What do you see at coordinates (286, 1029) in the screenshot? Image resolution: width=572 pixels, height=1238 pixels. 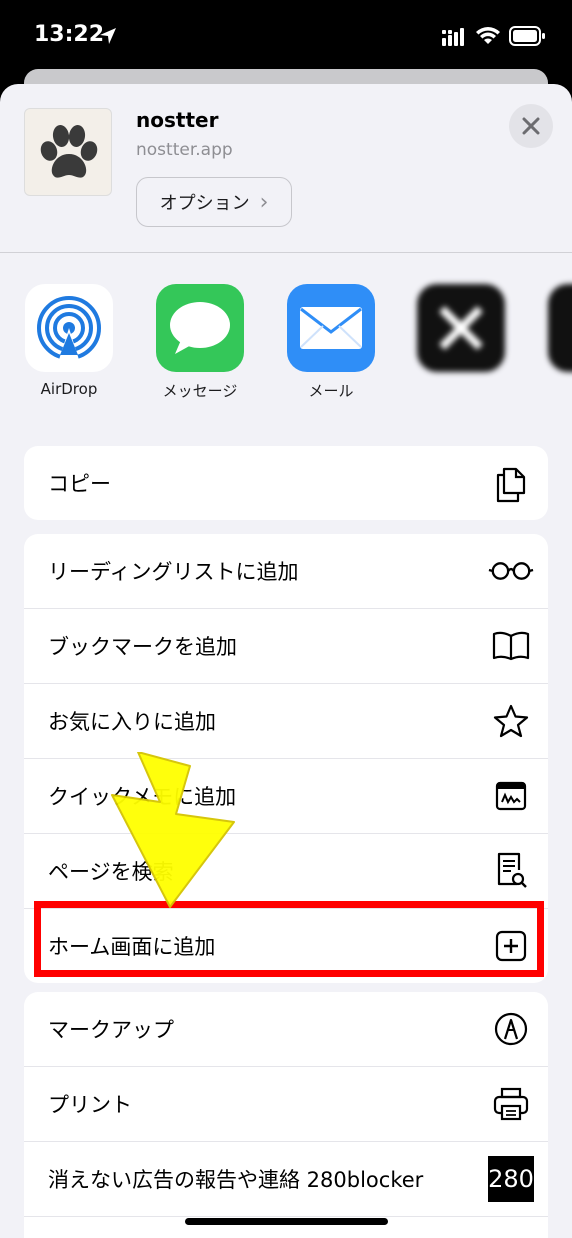 I see `action-markup: マークアップ` at bounding box center [286, 1029].